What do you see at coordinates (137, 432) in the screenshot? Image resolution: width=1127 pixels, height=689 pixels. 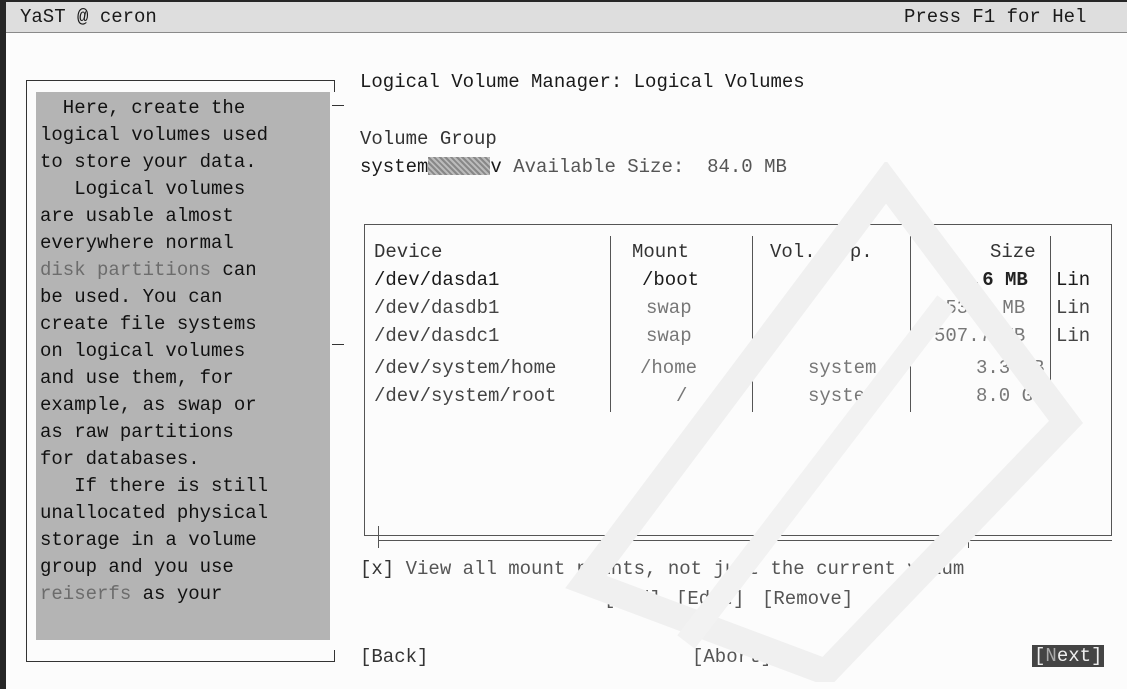 I see `help-line: as raw partitions` at bounding box center [137, 432].